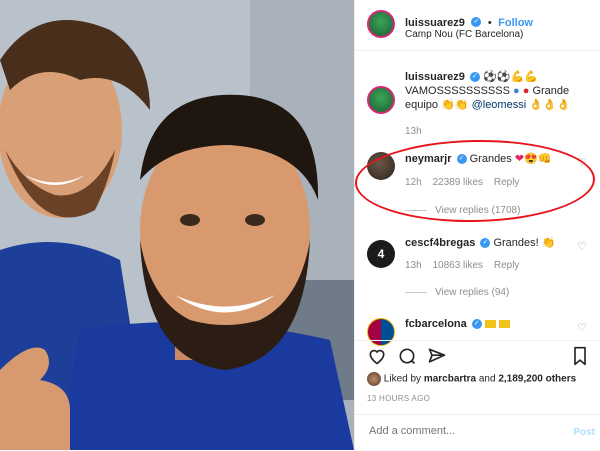 Image resolution: width=600 pixels, height=451 pixels. What do you see at coordinates (402, 379) in the screenshot?
I see `liked-by-prefix: Liked by` at bounding box center [402, 379].